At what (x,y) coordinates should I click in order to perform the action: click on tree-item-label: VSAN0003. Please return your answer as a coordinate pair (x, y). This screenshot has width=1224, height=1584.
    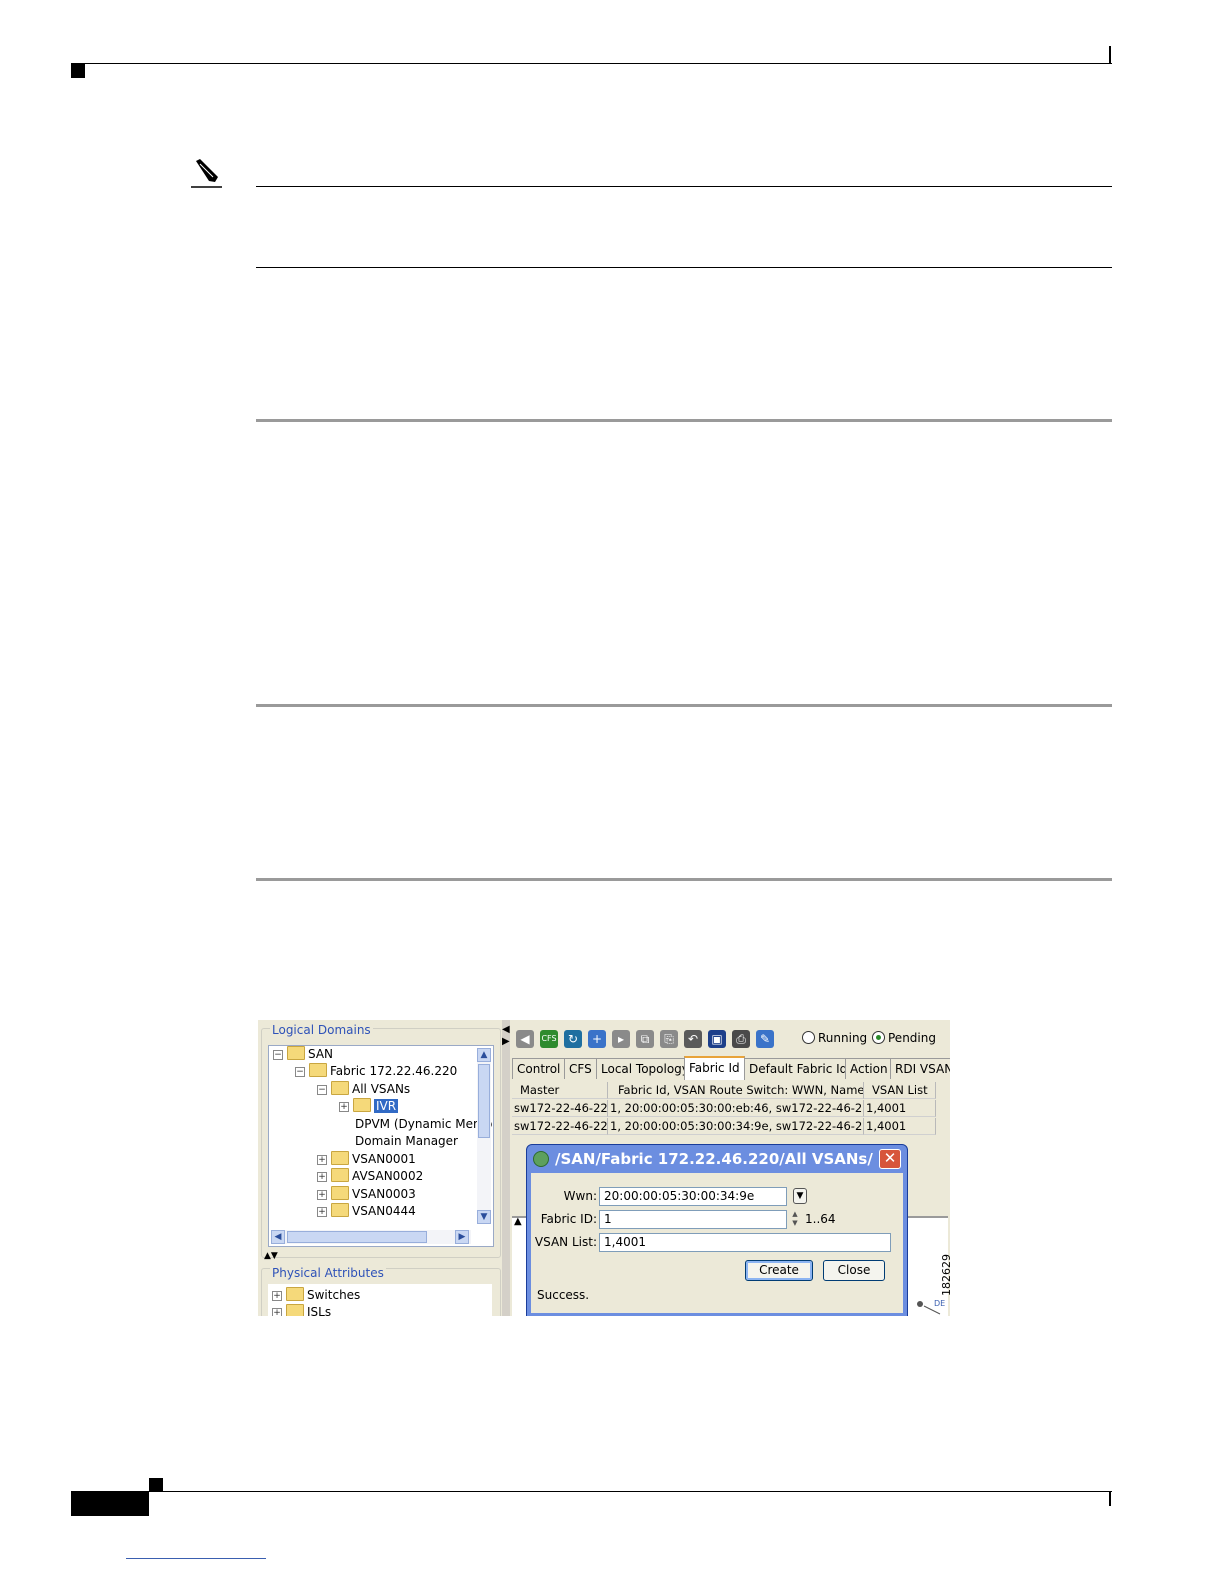
    Looking at the image, I should click on (384, 1194).